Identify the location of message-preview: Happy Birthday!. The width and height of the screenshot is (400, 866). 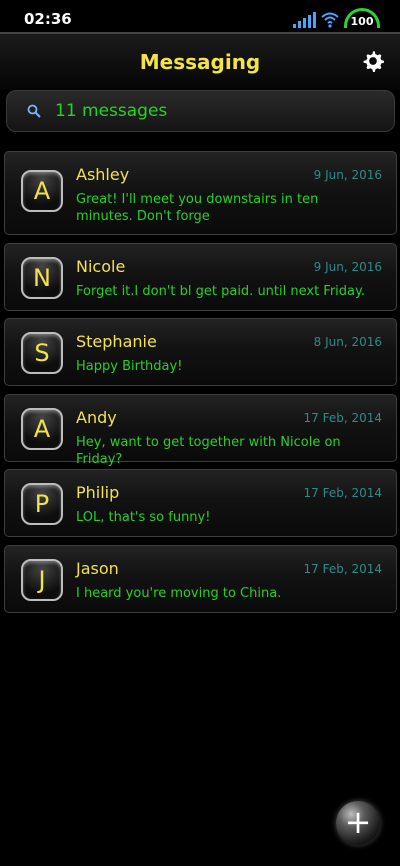
(129, 366).